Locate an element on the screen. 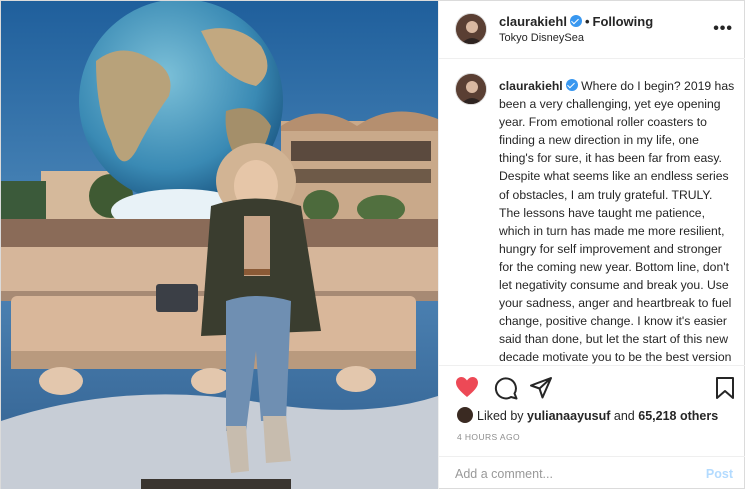 The width and height of the screenshot is (745, 489). post-timestamp: 4 HOURS AGO is located at coordinates (488, 437).